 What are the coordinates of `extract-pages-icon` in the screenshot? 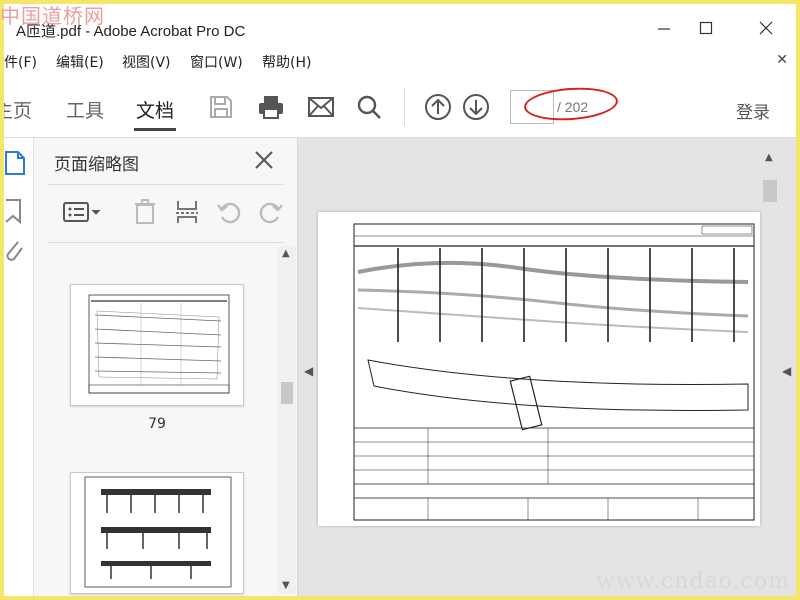 It's located at (187, 212).